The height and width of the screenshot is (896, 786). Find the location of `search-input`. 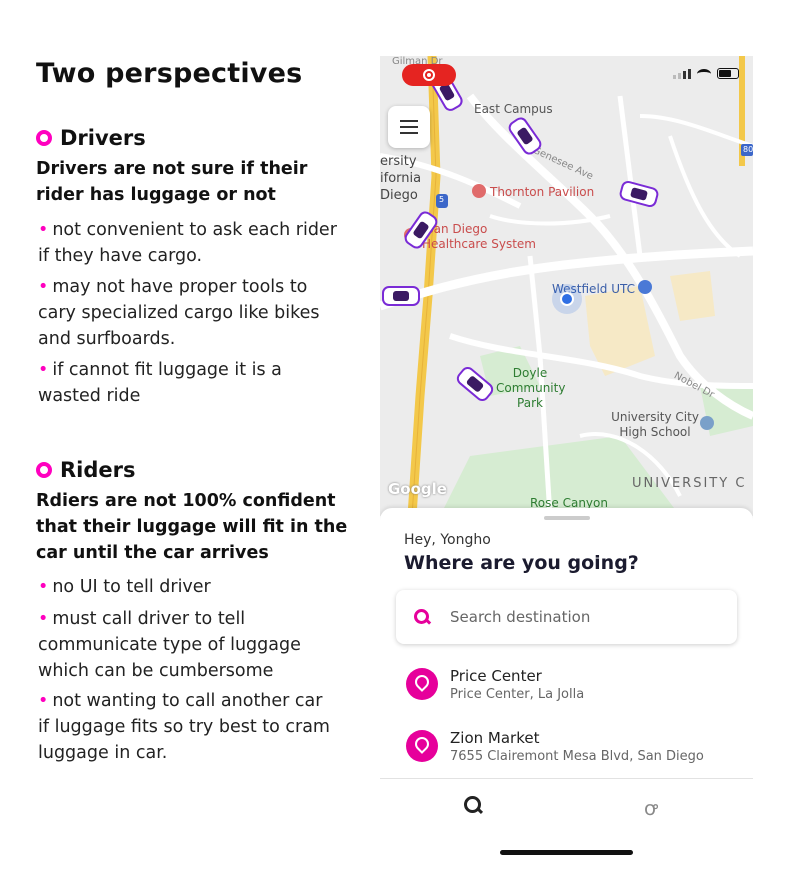

search-input is located at coordinates (580, 617).